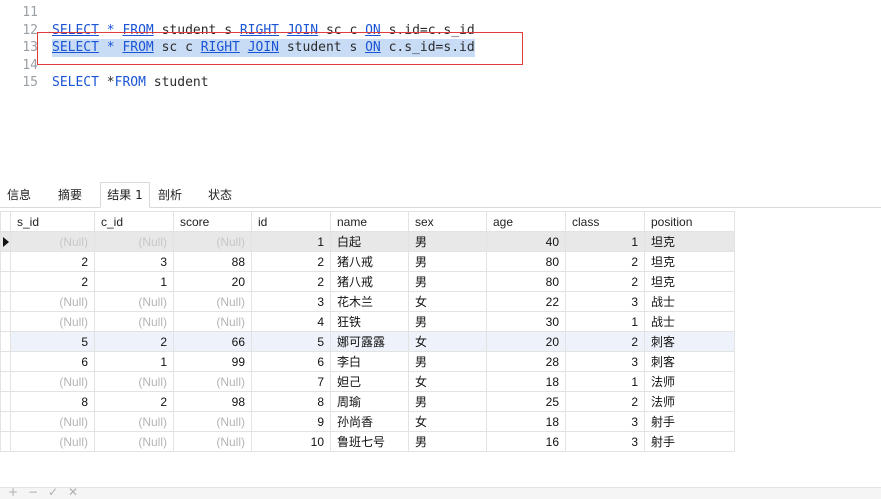  I want to click on table-row: (Null) (Null) (Null) 7 妲己女 18 1 法师, so click(367, 381).